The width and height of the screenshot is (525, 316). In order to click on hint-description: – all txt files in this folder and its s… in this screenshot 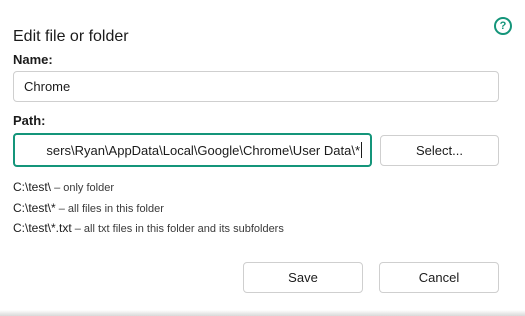, I will do `click(177, 229)`.